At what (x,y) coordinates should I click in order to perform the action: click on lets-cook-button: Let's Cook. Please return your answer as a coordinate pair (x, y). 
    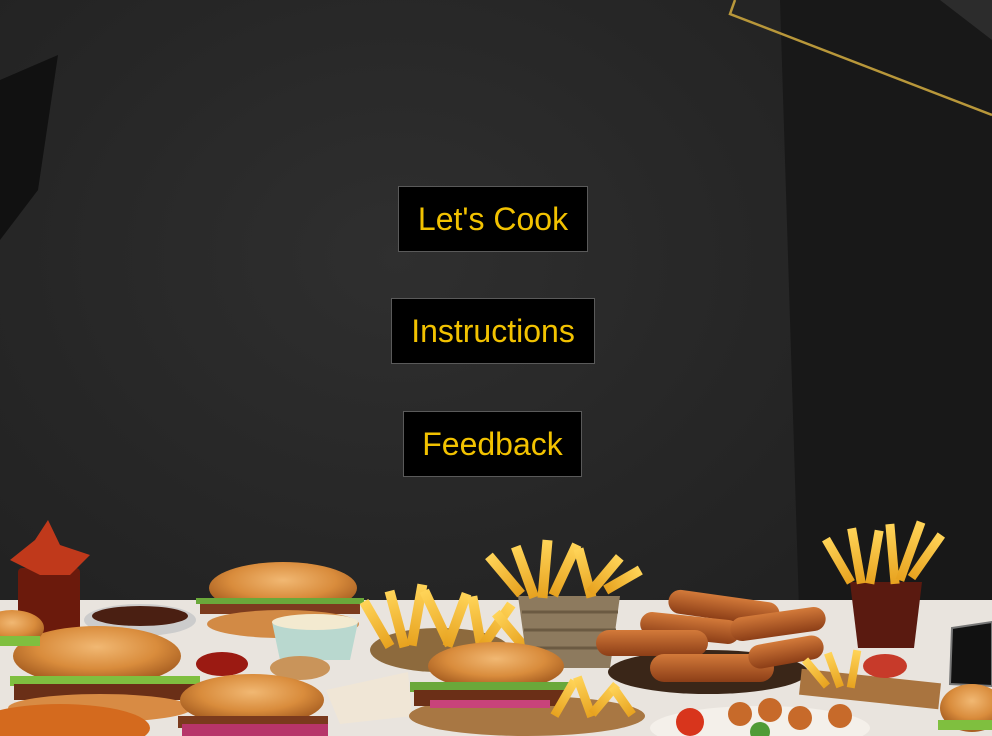
    Looking at the image, I should click on (493, 219).